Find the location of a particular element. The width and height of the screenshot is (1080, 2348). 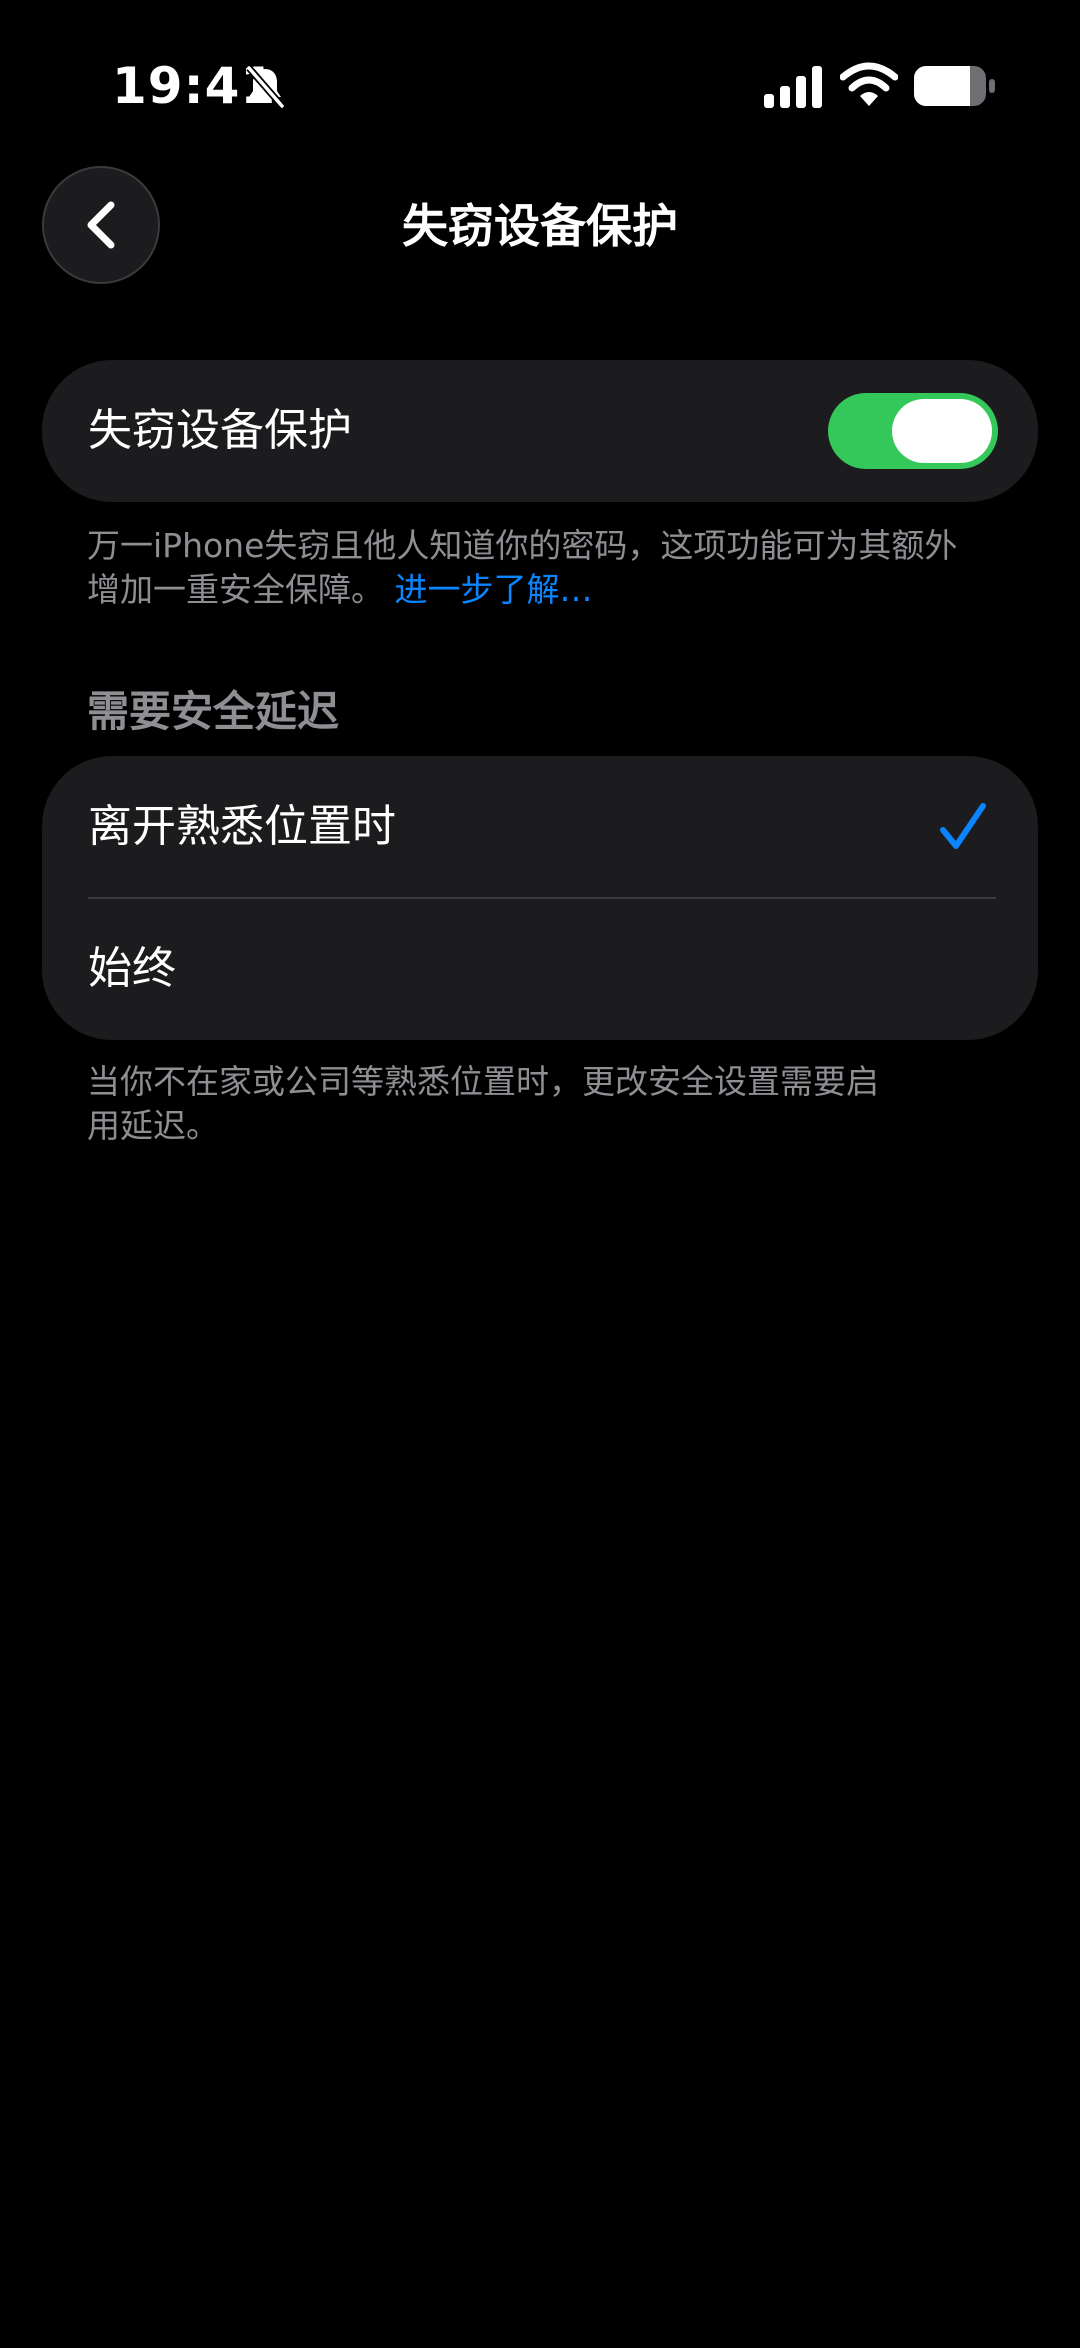

checkmark-icon is located at coordinates (963, 826).